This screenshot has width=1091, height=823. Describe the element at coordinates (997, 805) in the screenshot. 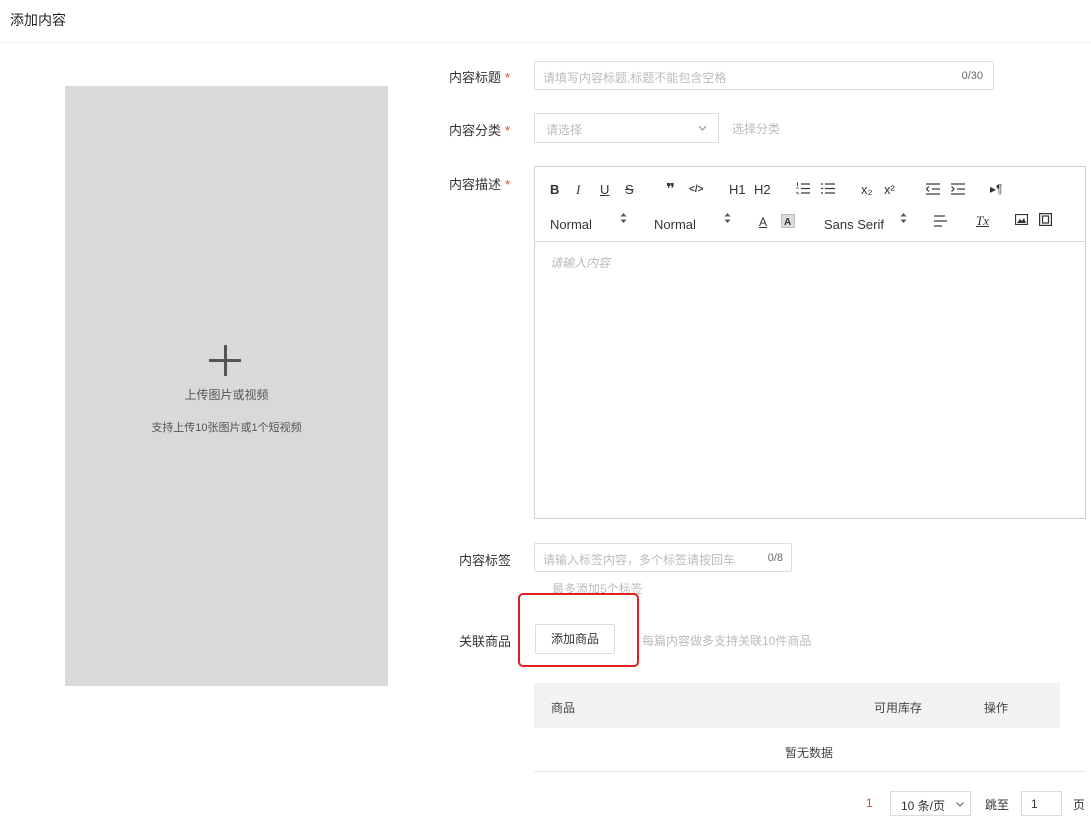

I see `goto-label: 跳至` at that location.